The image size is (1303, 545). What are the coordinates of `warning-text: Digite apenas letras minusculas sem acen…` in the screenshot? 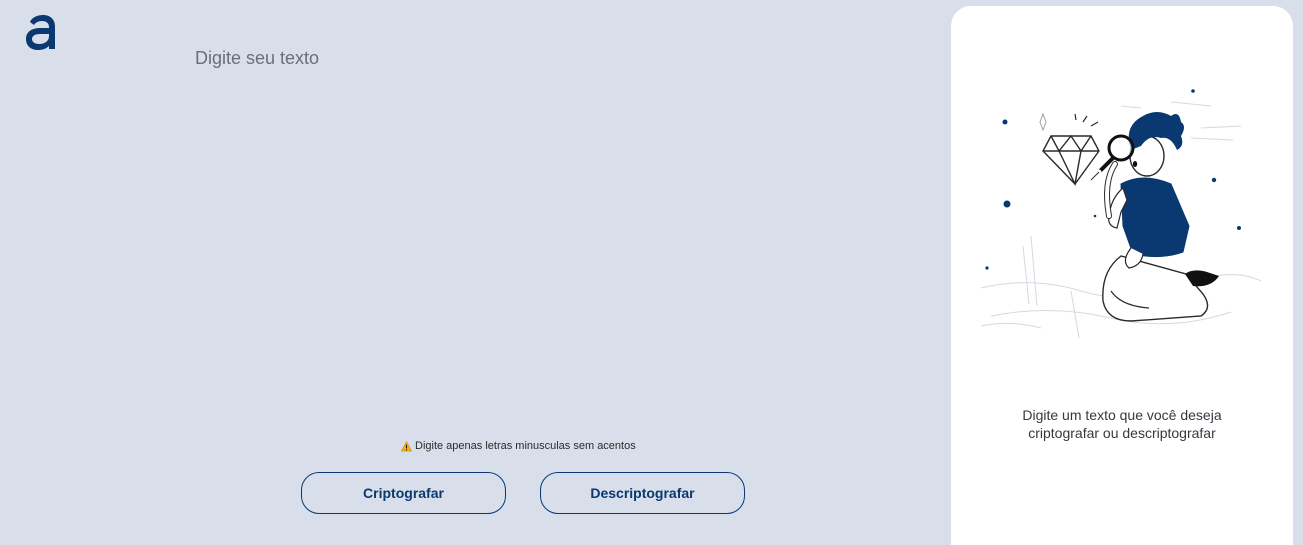 It's located at (525, 446).